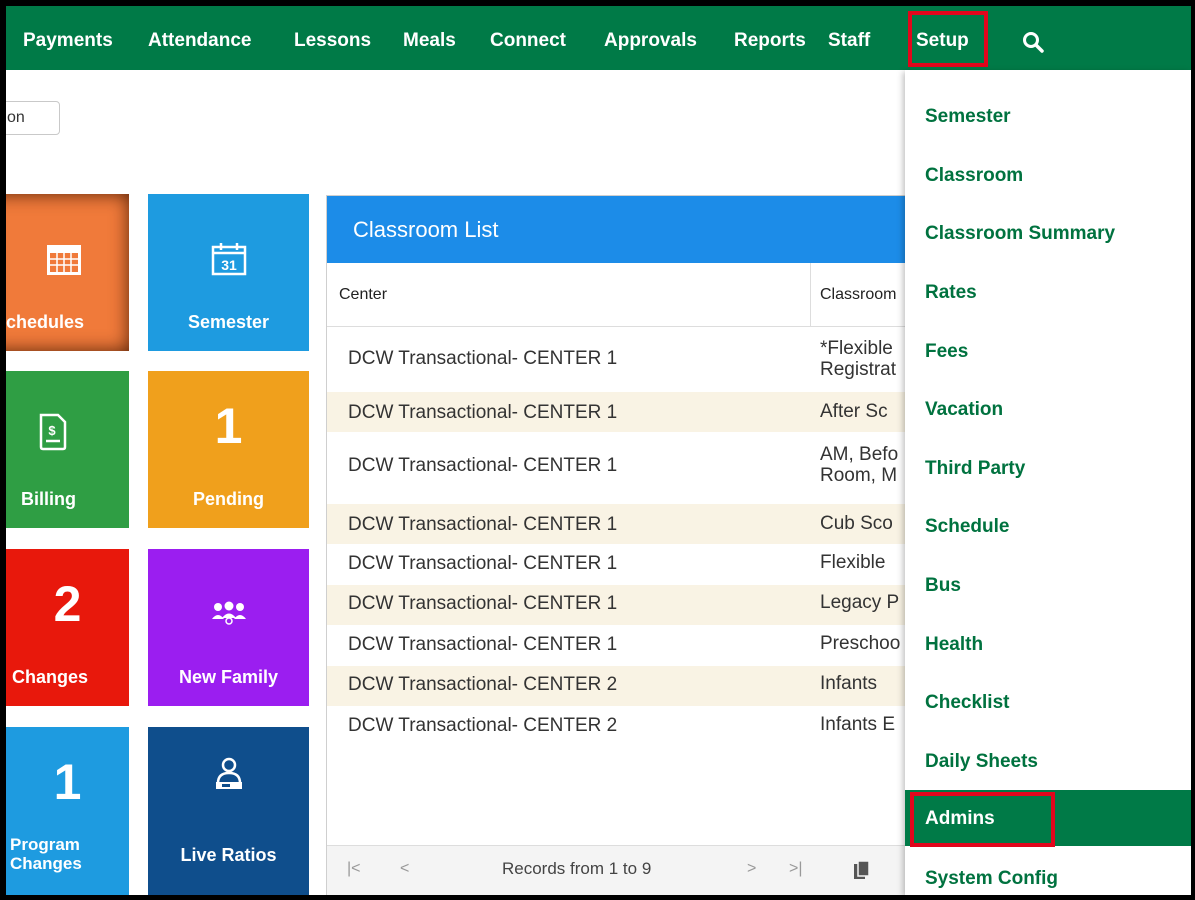 This screenshot has height=900, width=1195. Describe the element at coordinates (45, 844) in the screenshot. I see `tile-program-changes-label-1: Program` at that location.